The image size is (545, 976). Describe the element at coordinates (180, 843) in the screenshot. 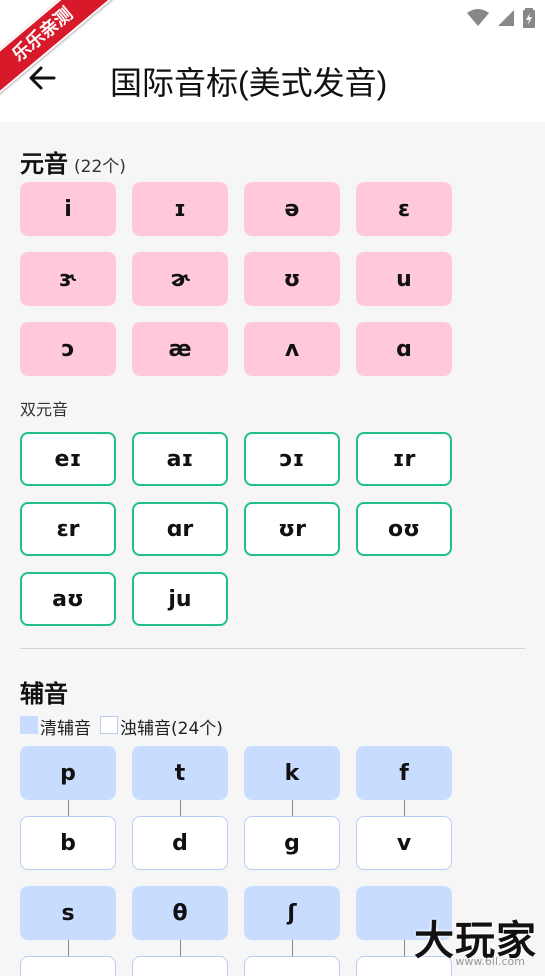

I see `consonant-key: d` at that location.